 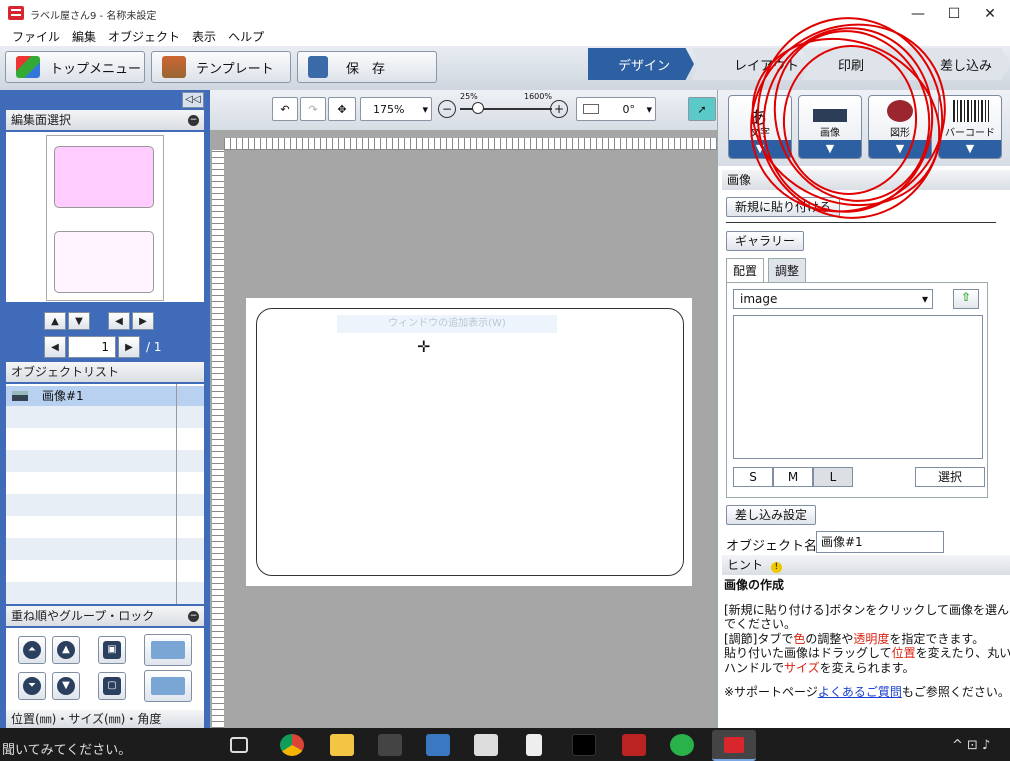 I want to click on snipping-tool-icon, so click(x=486, y=745).